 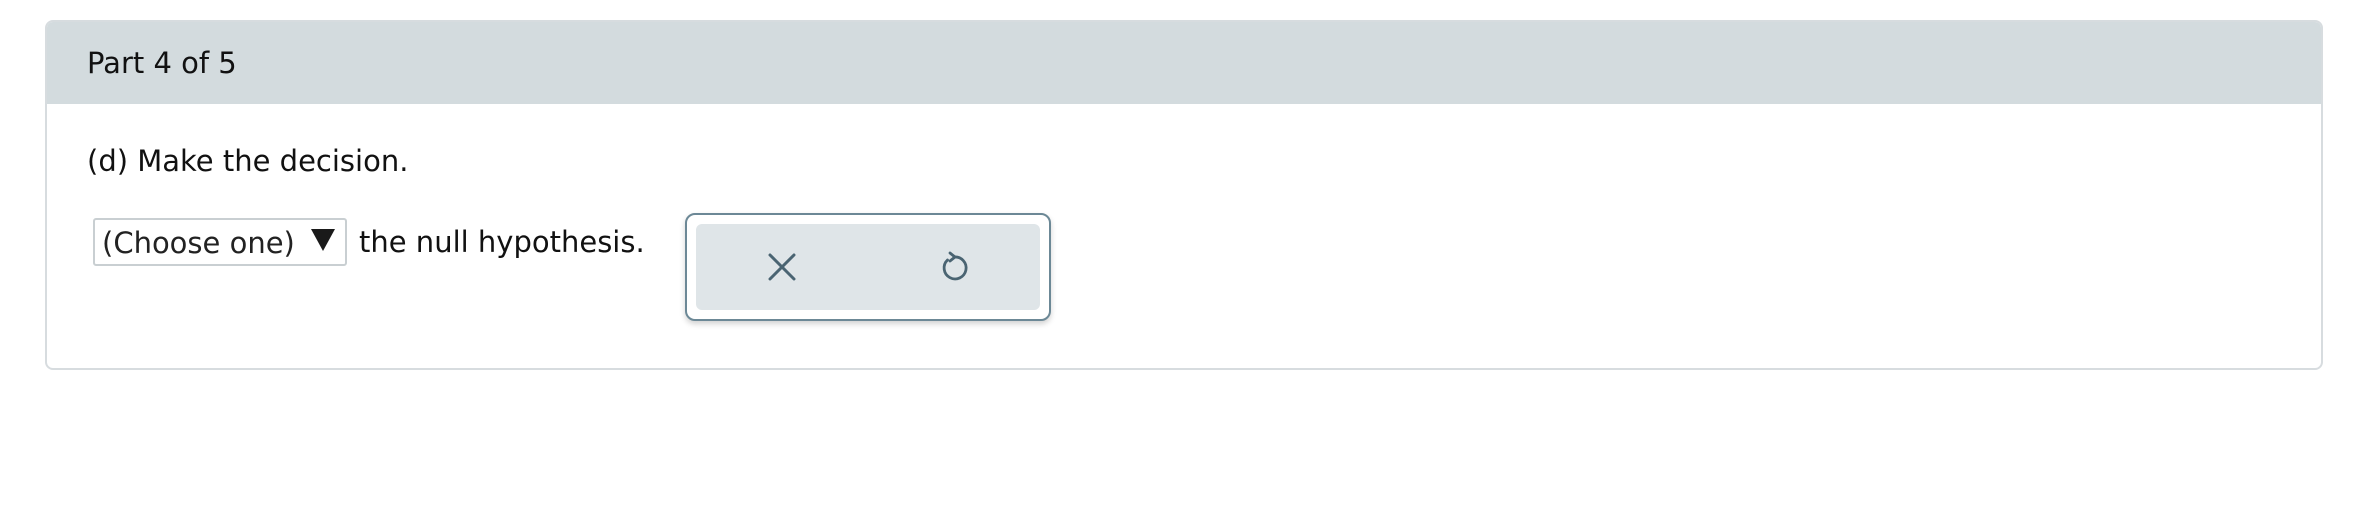 I want to click on dropdown-arrow-icon, so click(x=323, y=240).